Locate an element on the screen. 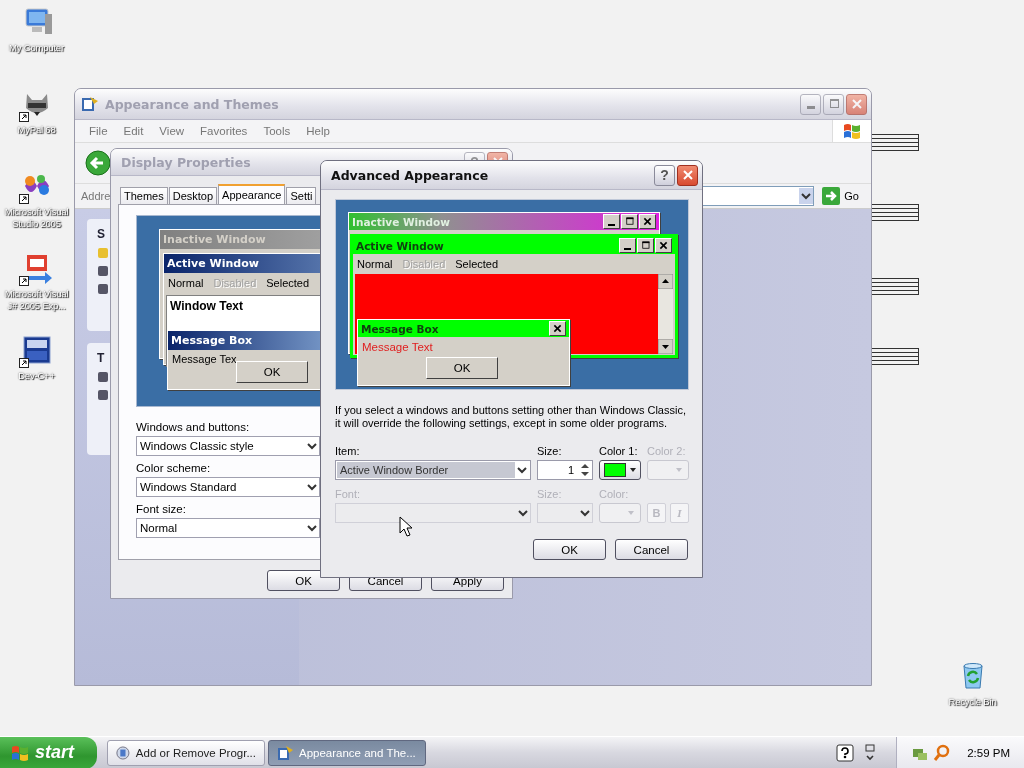 The image size is (1024, 768). dialog-button: OK is located at coordinates (569, 549).